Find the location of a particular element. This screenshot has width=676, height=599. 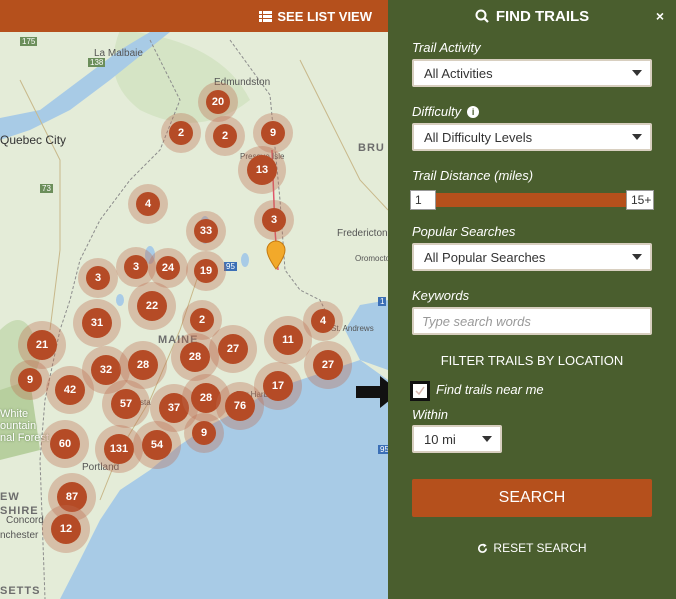

find-near-me-label: Find trails near me is located at coordinates (490, 389).